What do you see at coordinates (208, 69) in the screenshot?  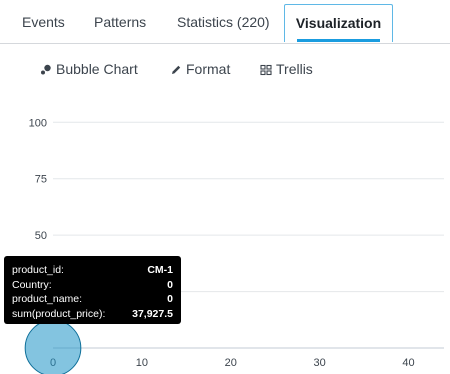 I see `format-label: Format` at bounding box center [208, 69].